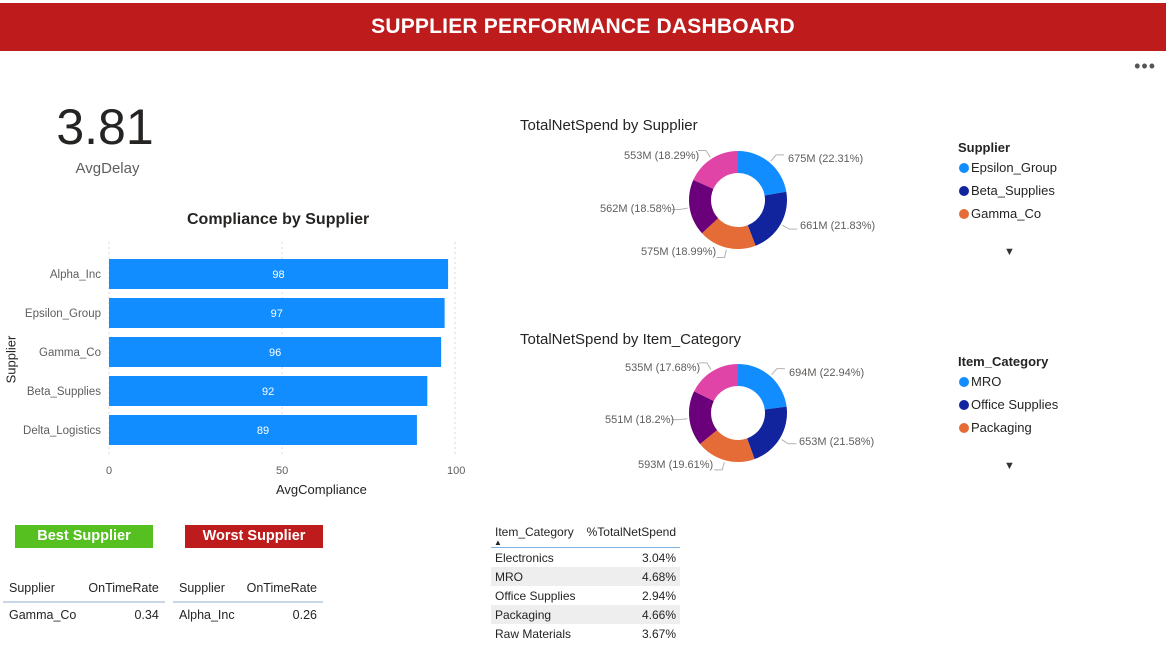  Describe the element at coordinates (658, 595) in the screenshot. I see `cell-percent: 2.94%` at that location.